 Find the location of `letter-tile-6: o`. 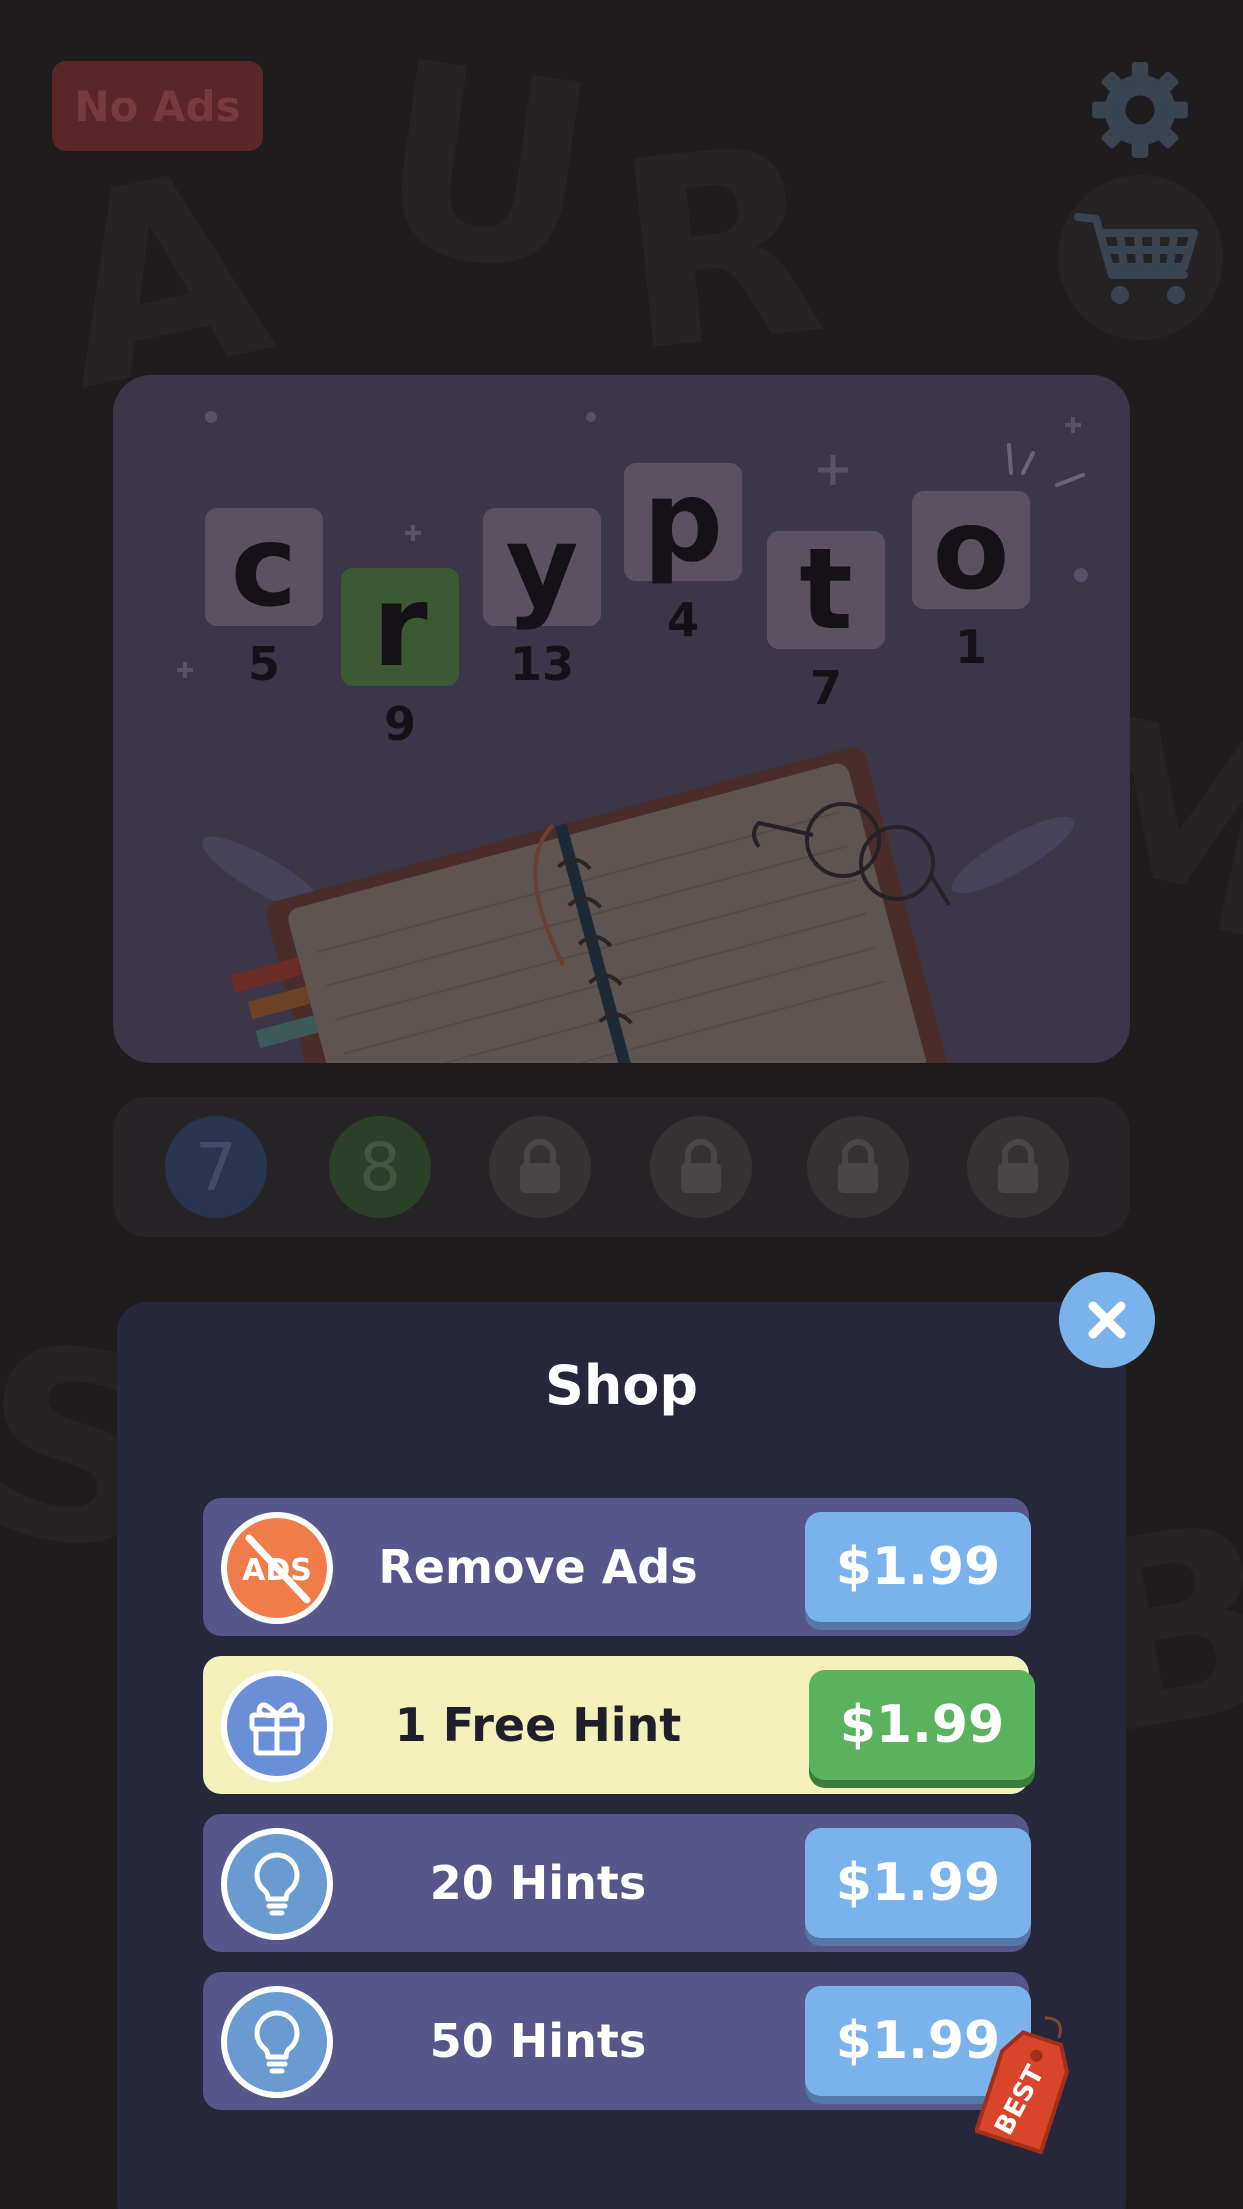

letter-tile-6: o is located at coordinates (971, 550).